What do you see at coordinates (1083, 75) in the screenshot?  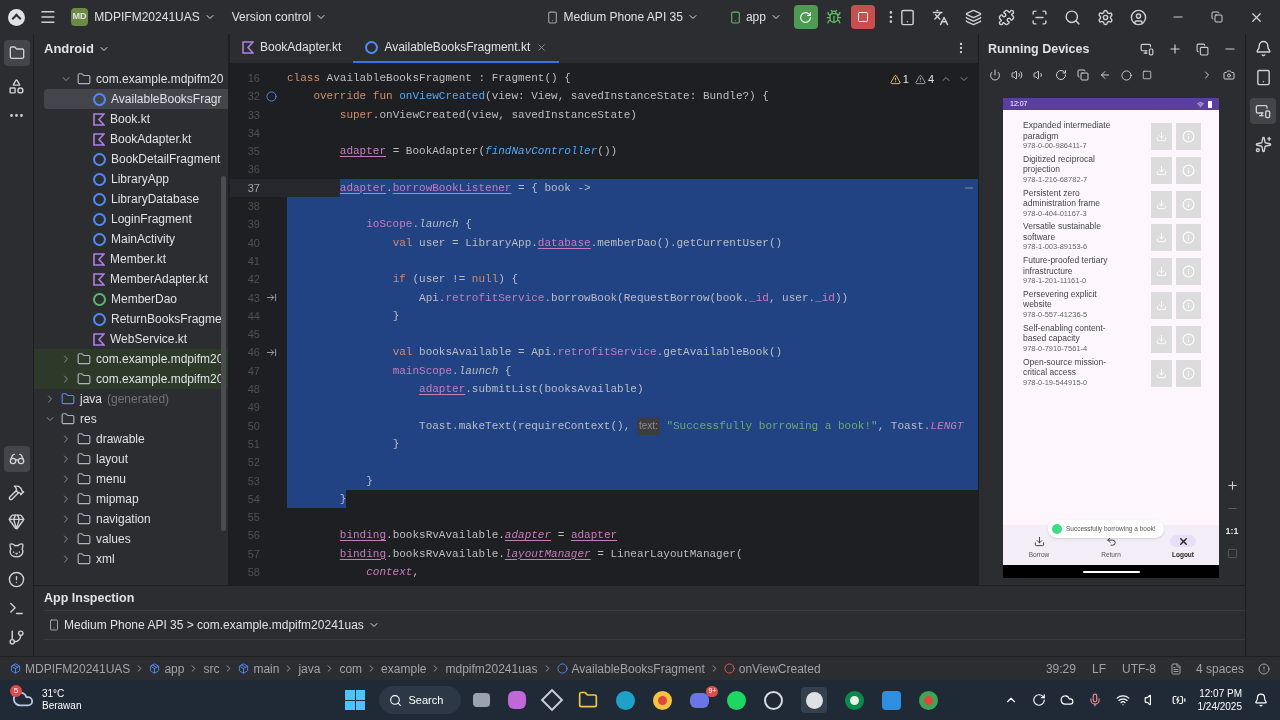 I see `fold-icon` at bounding box center [1083, 75].